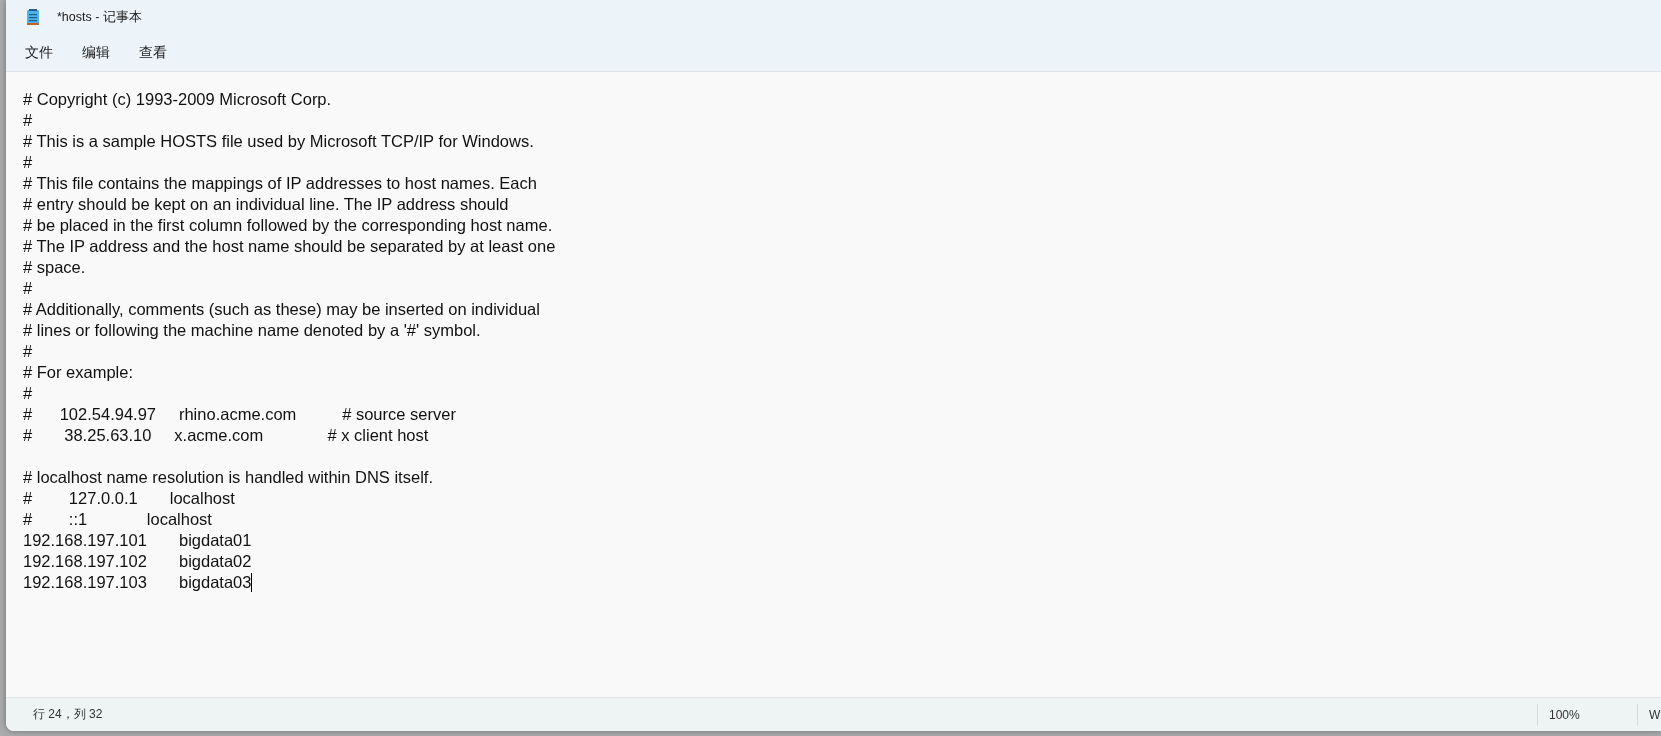 The image size is (1661, 736). I want to click on text-line: # Additionally, comments (such as these) may be inserted on individual, so click(281, 309).